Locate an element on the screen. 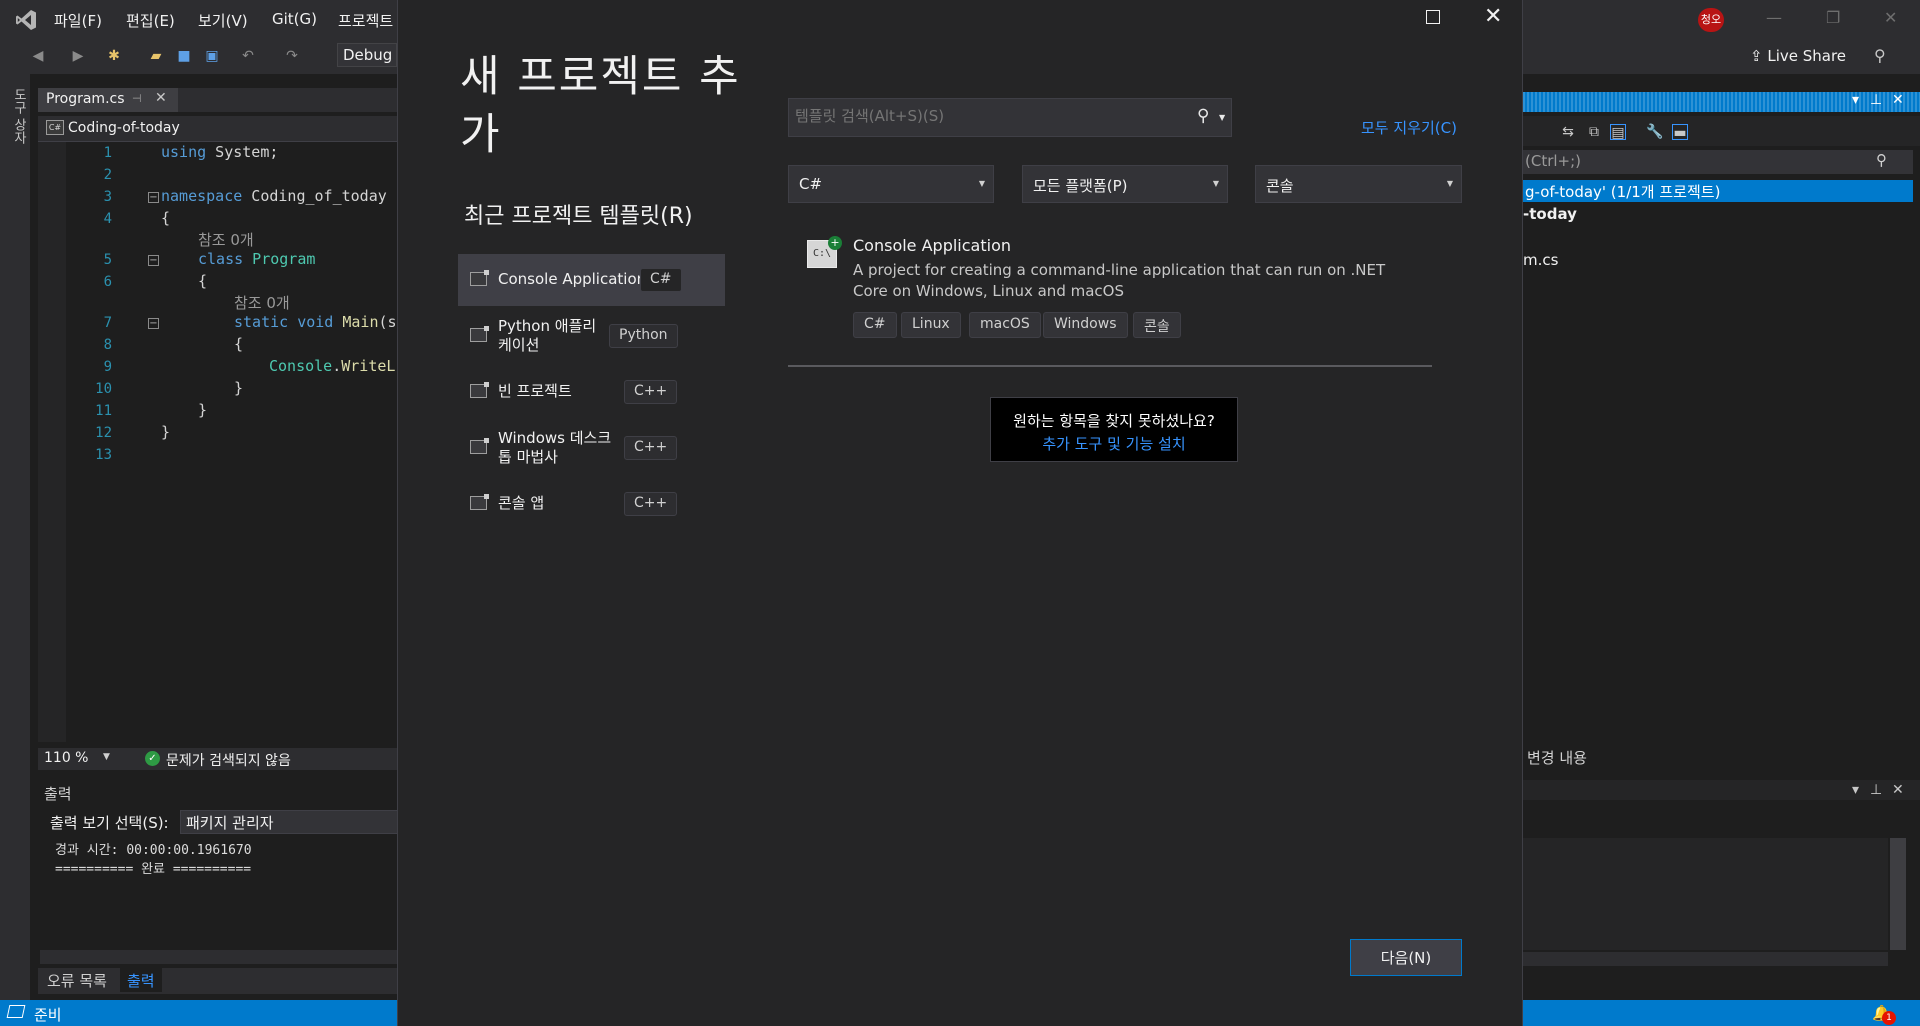 This screenshot has height=1026, width=1920. properties-wrench-icon: 🔧 is located at coordinates (1654, 132).